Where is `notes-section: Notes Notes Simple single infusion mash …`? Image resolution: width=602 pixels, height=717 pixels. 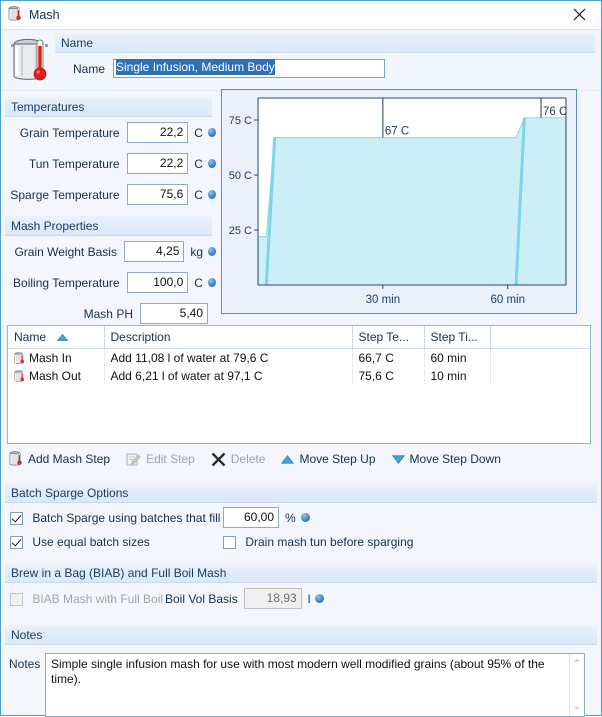 notes-section: Notes Notes Simple single infusion mash … is located at coordinates (301, 671).